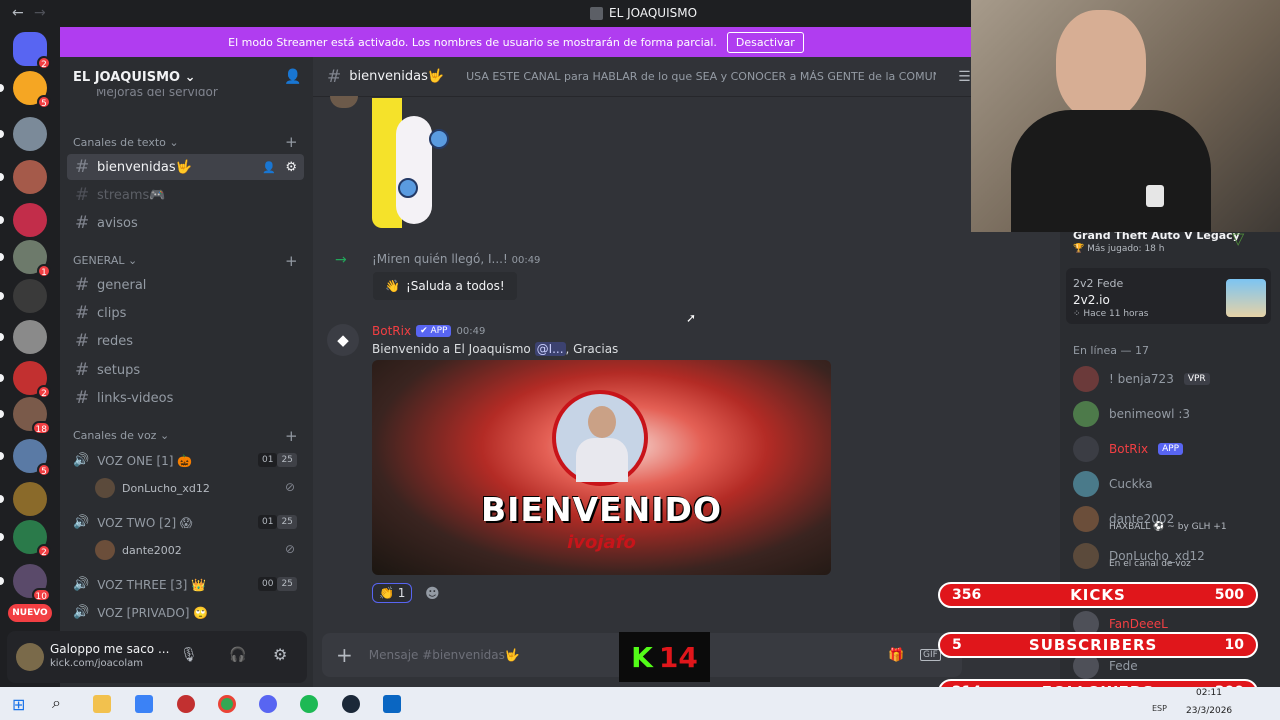 The height and width of the screenshot is (720, 1280). I want to click on threads-icon: ☰, so click(964, 77).